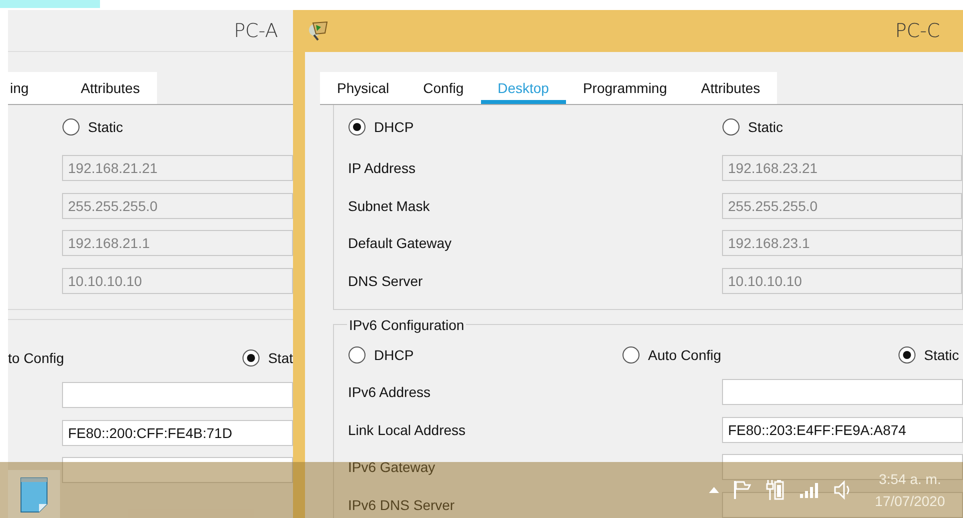 Image resolution: width=963 pixels, height=518 pixels. I want to click on field-label: IPv6 DNS Server, so click(402, 504).